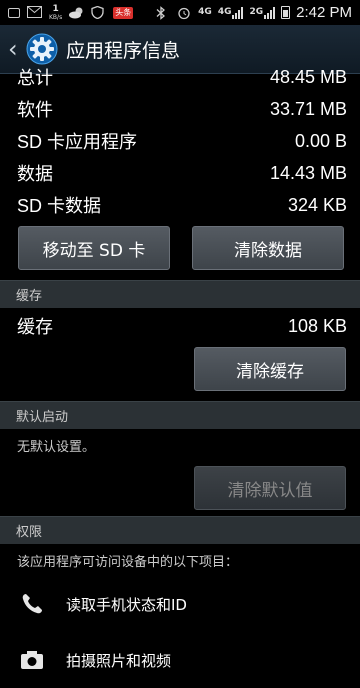 The image size is (360, 688). What do you see at coordinates (126, 604) in the screenshot?
I see `permission-label: 读取手机状态和ID` at bounding box center [126, 604].